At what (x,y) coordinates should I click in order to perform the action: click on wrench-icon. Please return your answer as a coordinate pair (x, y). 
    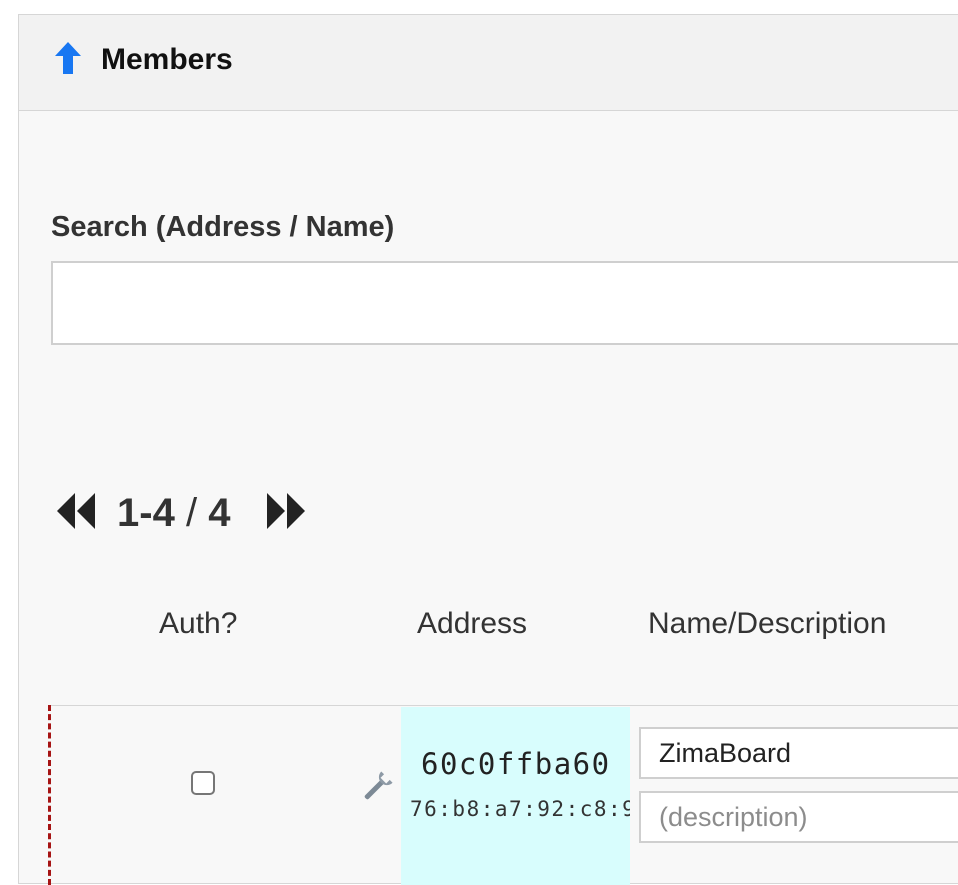
    Looking at the image, I should click on (377, 787).